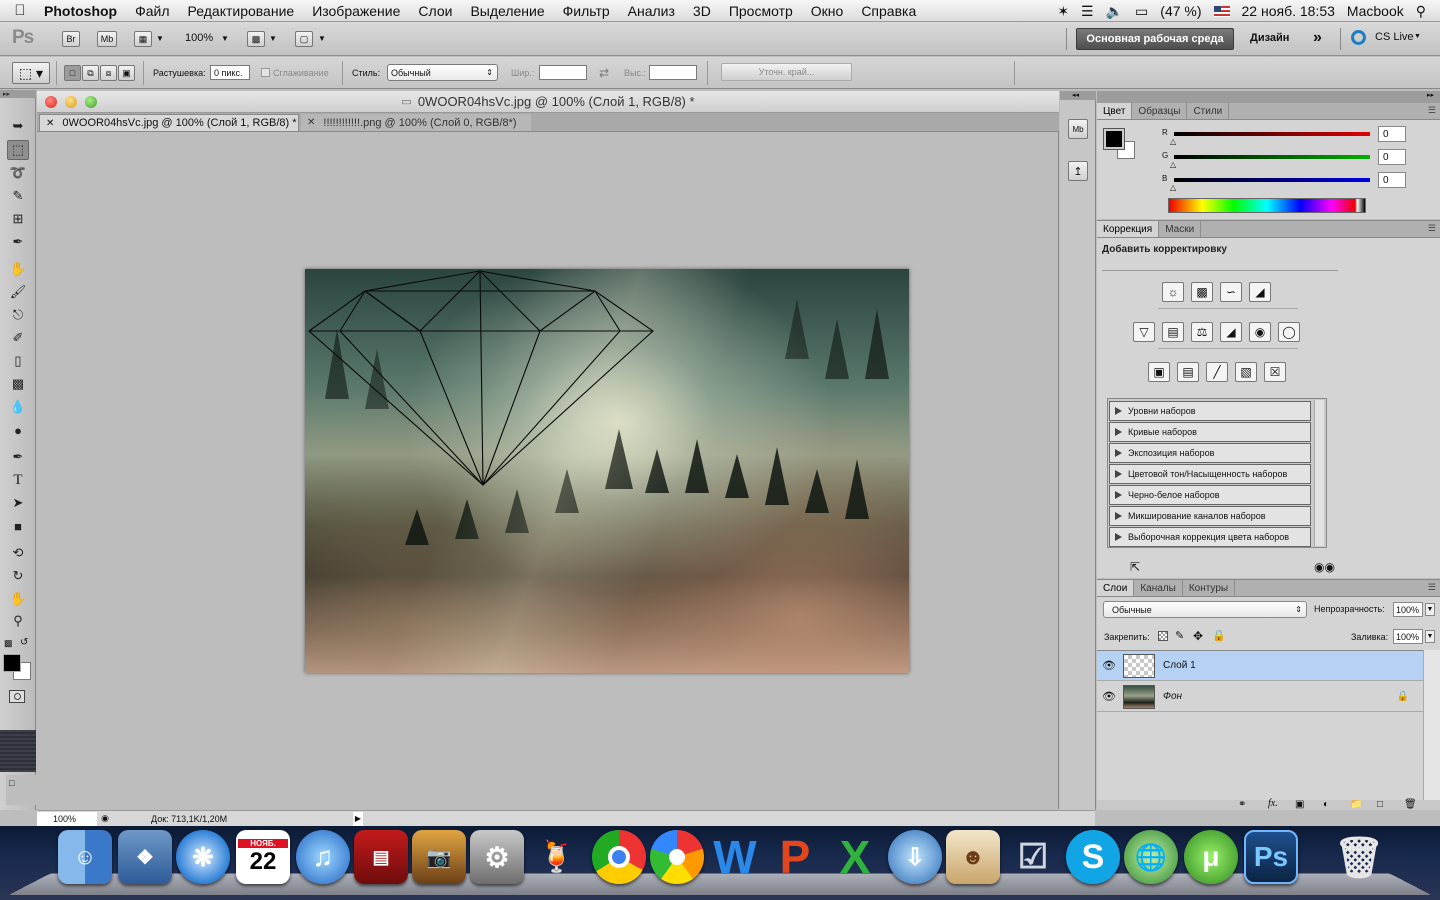 The width and height of the screenshot is (1440, 900). I want to click on swap-colors-icon: ↺, so click(24, 642).